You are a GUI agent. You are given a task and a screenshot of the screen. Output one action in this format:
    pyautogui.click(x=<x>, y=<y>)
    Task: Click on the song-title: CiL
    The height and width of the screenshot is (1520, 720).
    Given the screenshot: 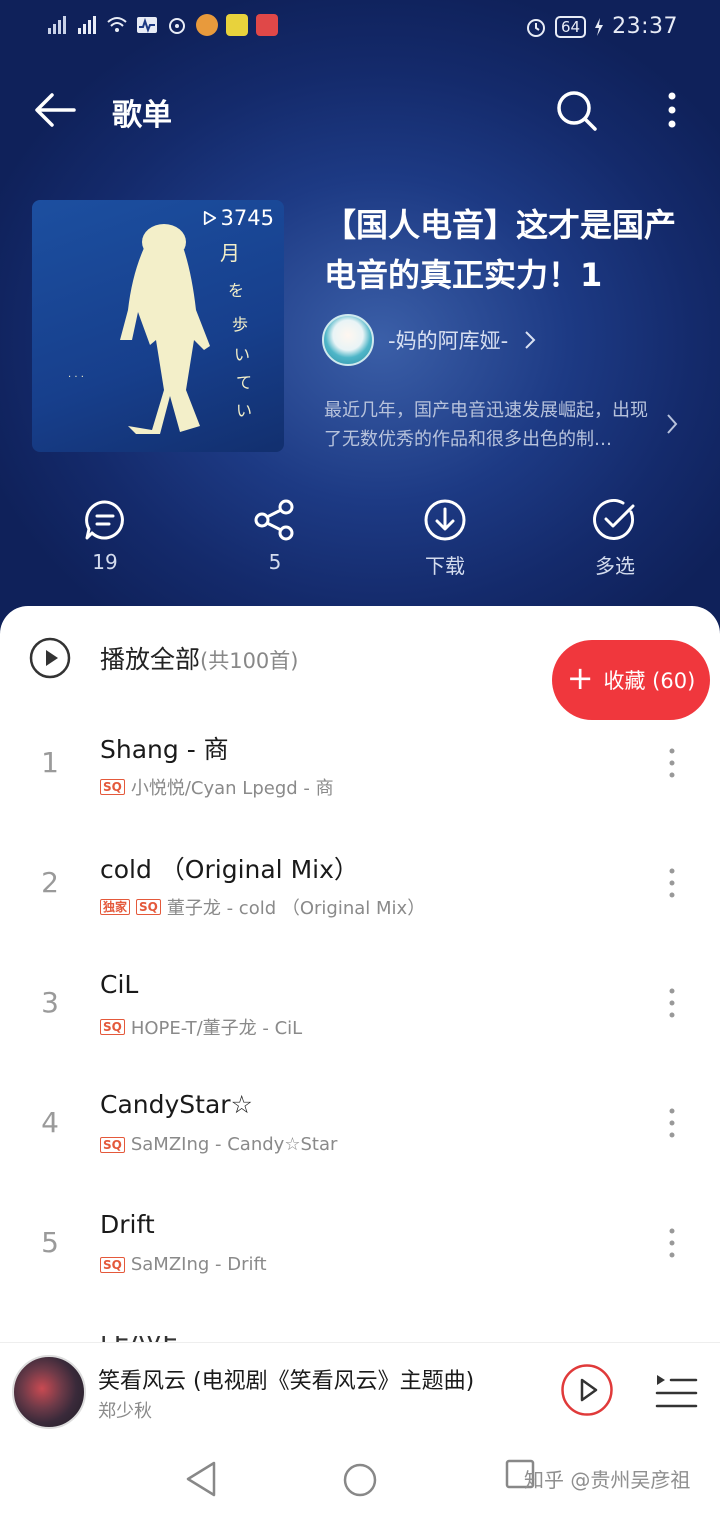 What is the action you would take?
    pyautogui.click(x=119, y=984)
    